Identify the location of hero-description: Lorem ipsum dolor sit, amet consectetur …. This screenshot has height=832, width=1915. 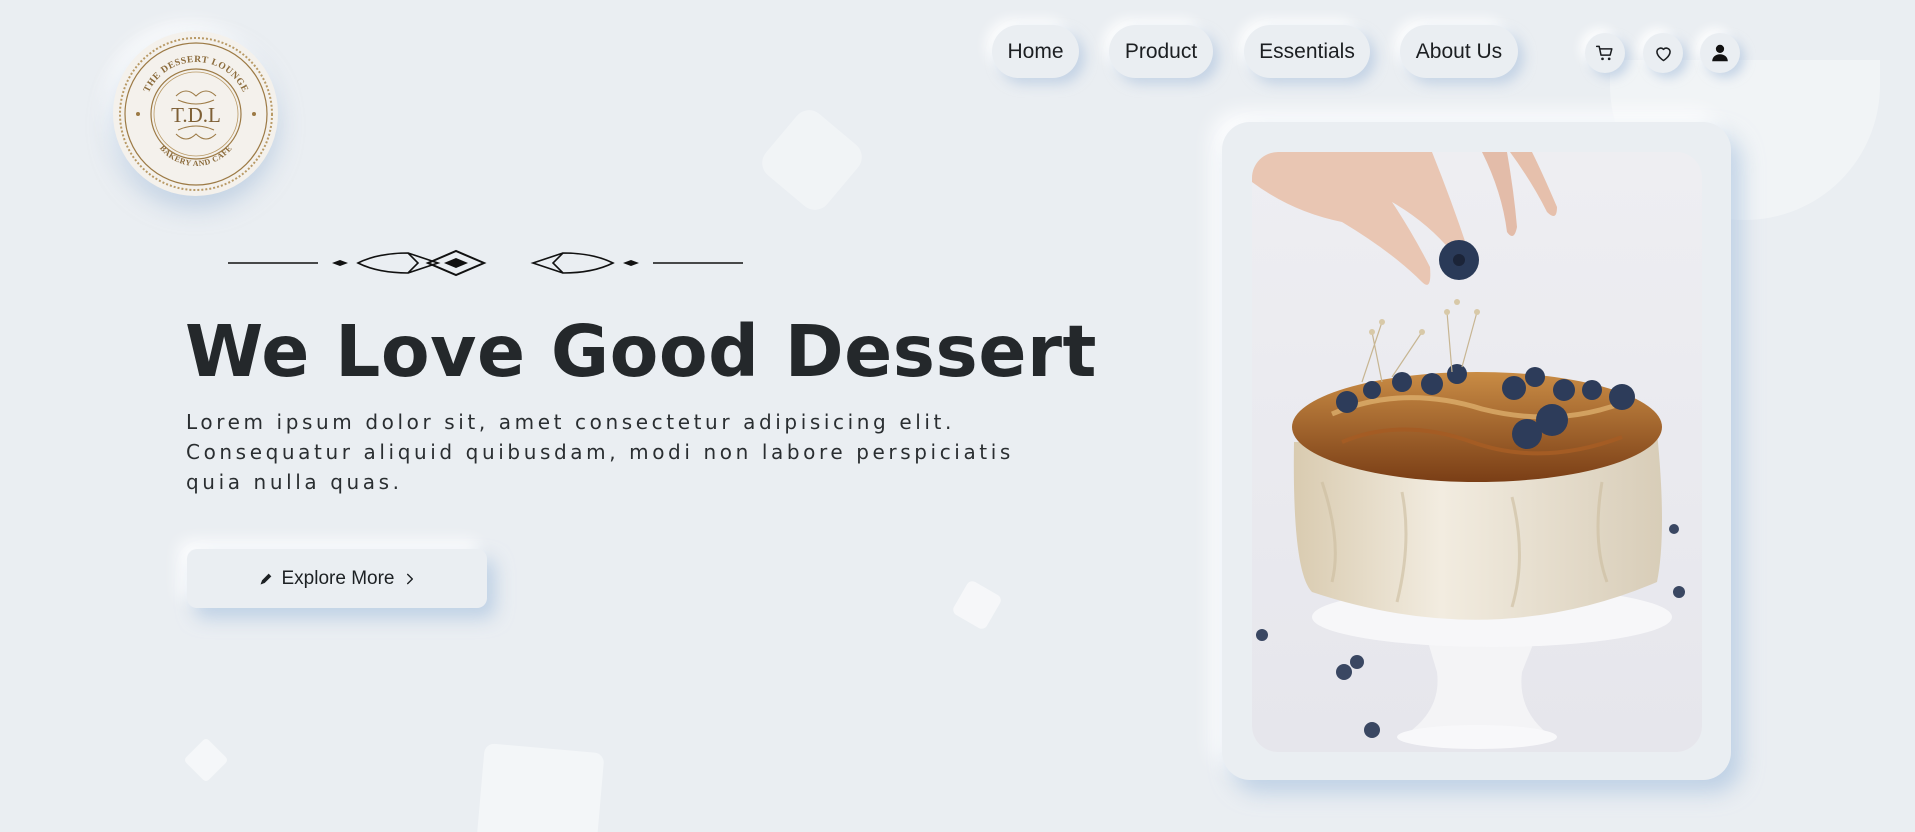
(600, 452).